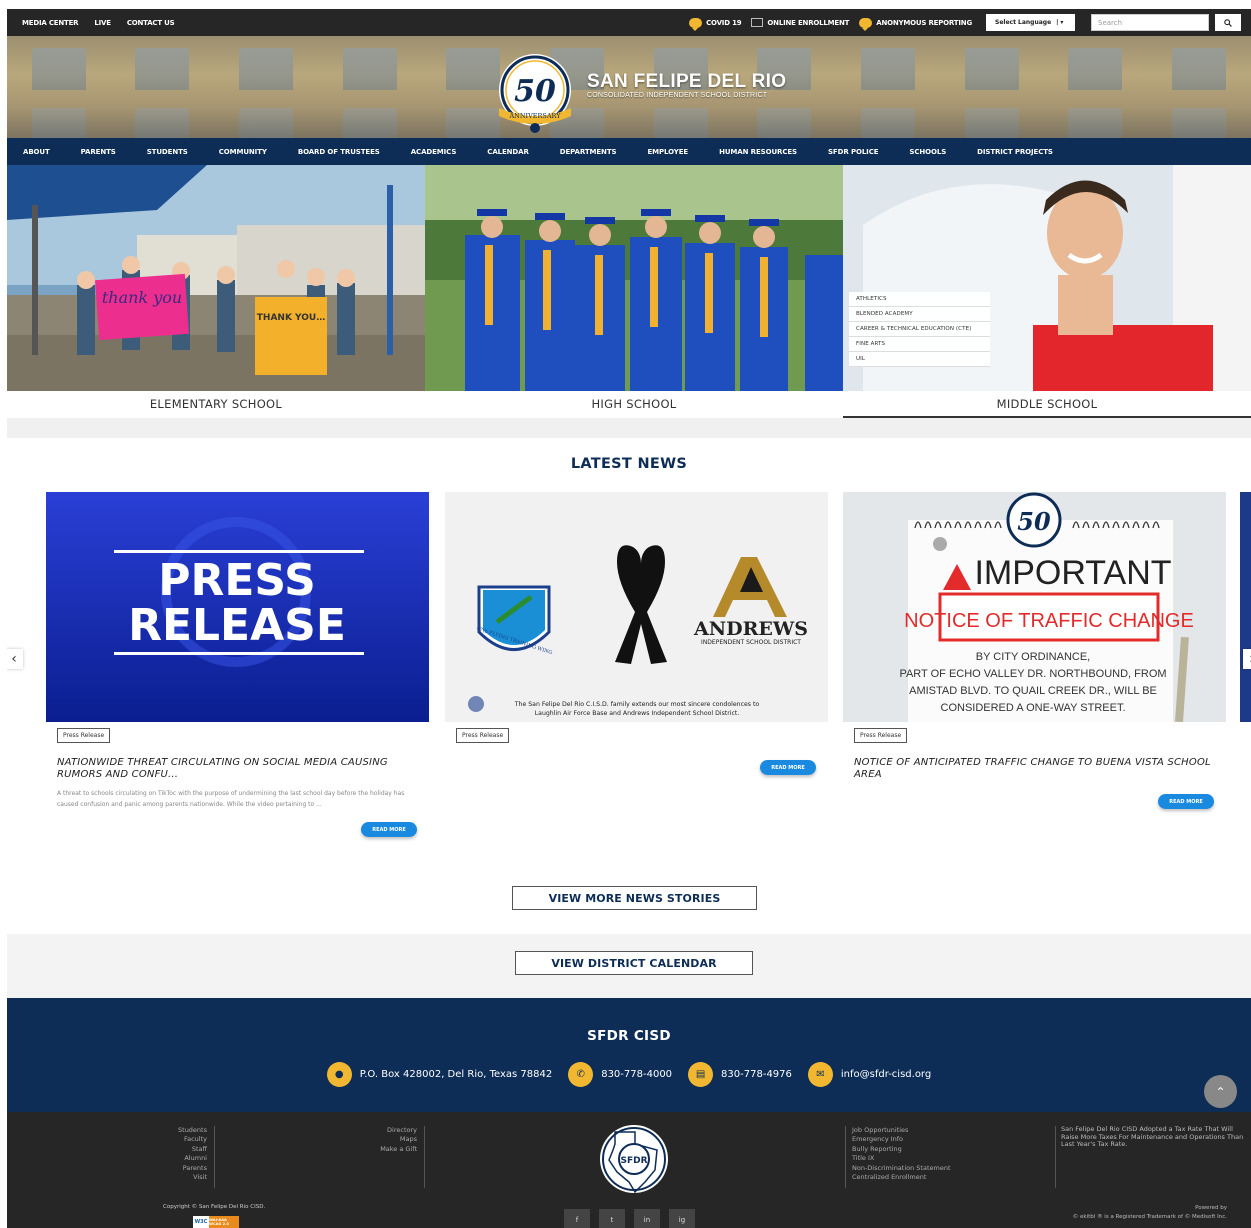  I want to click on nav-about: ABOUT, so click(36, 152).